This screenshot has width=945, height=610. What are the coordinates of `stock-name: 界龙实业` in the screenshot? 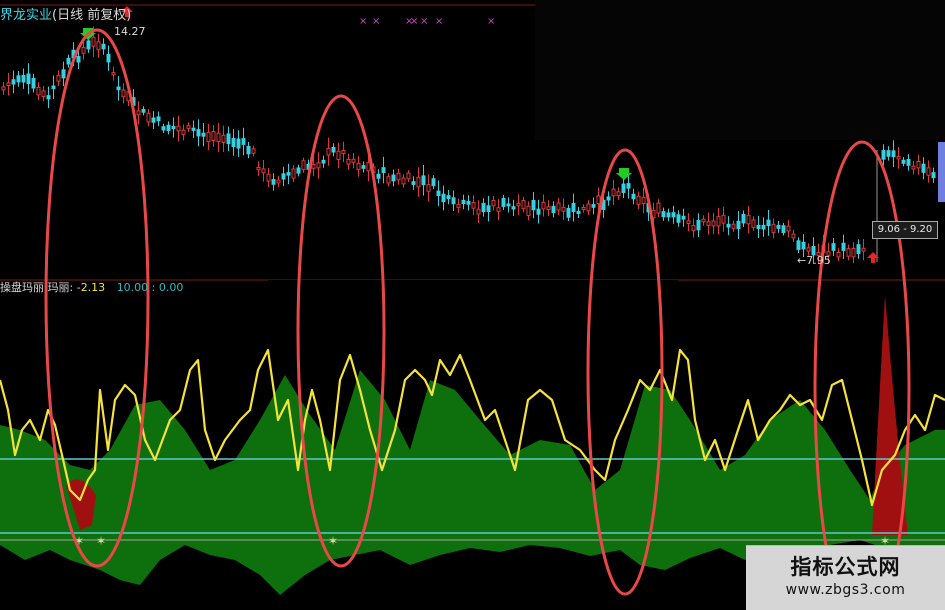 It's located at (26, 15).